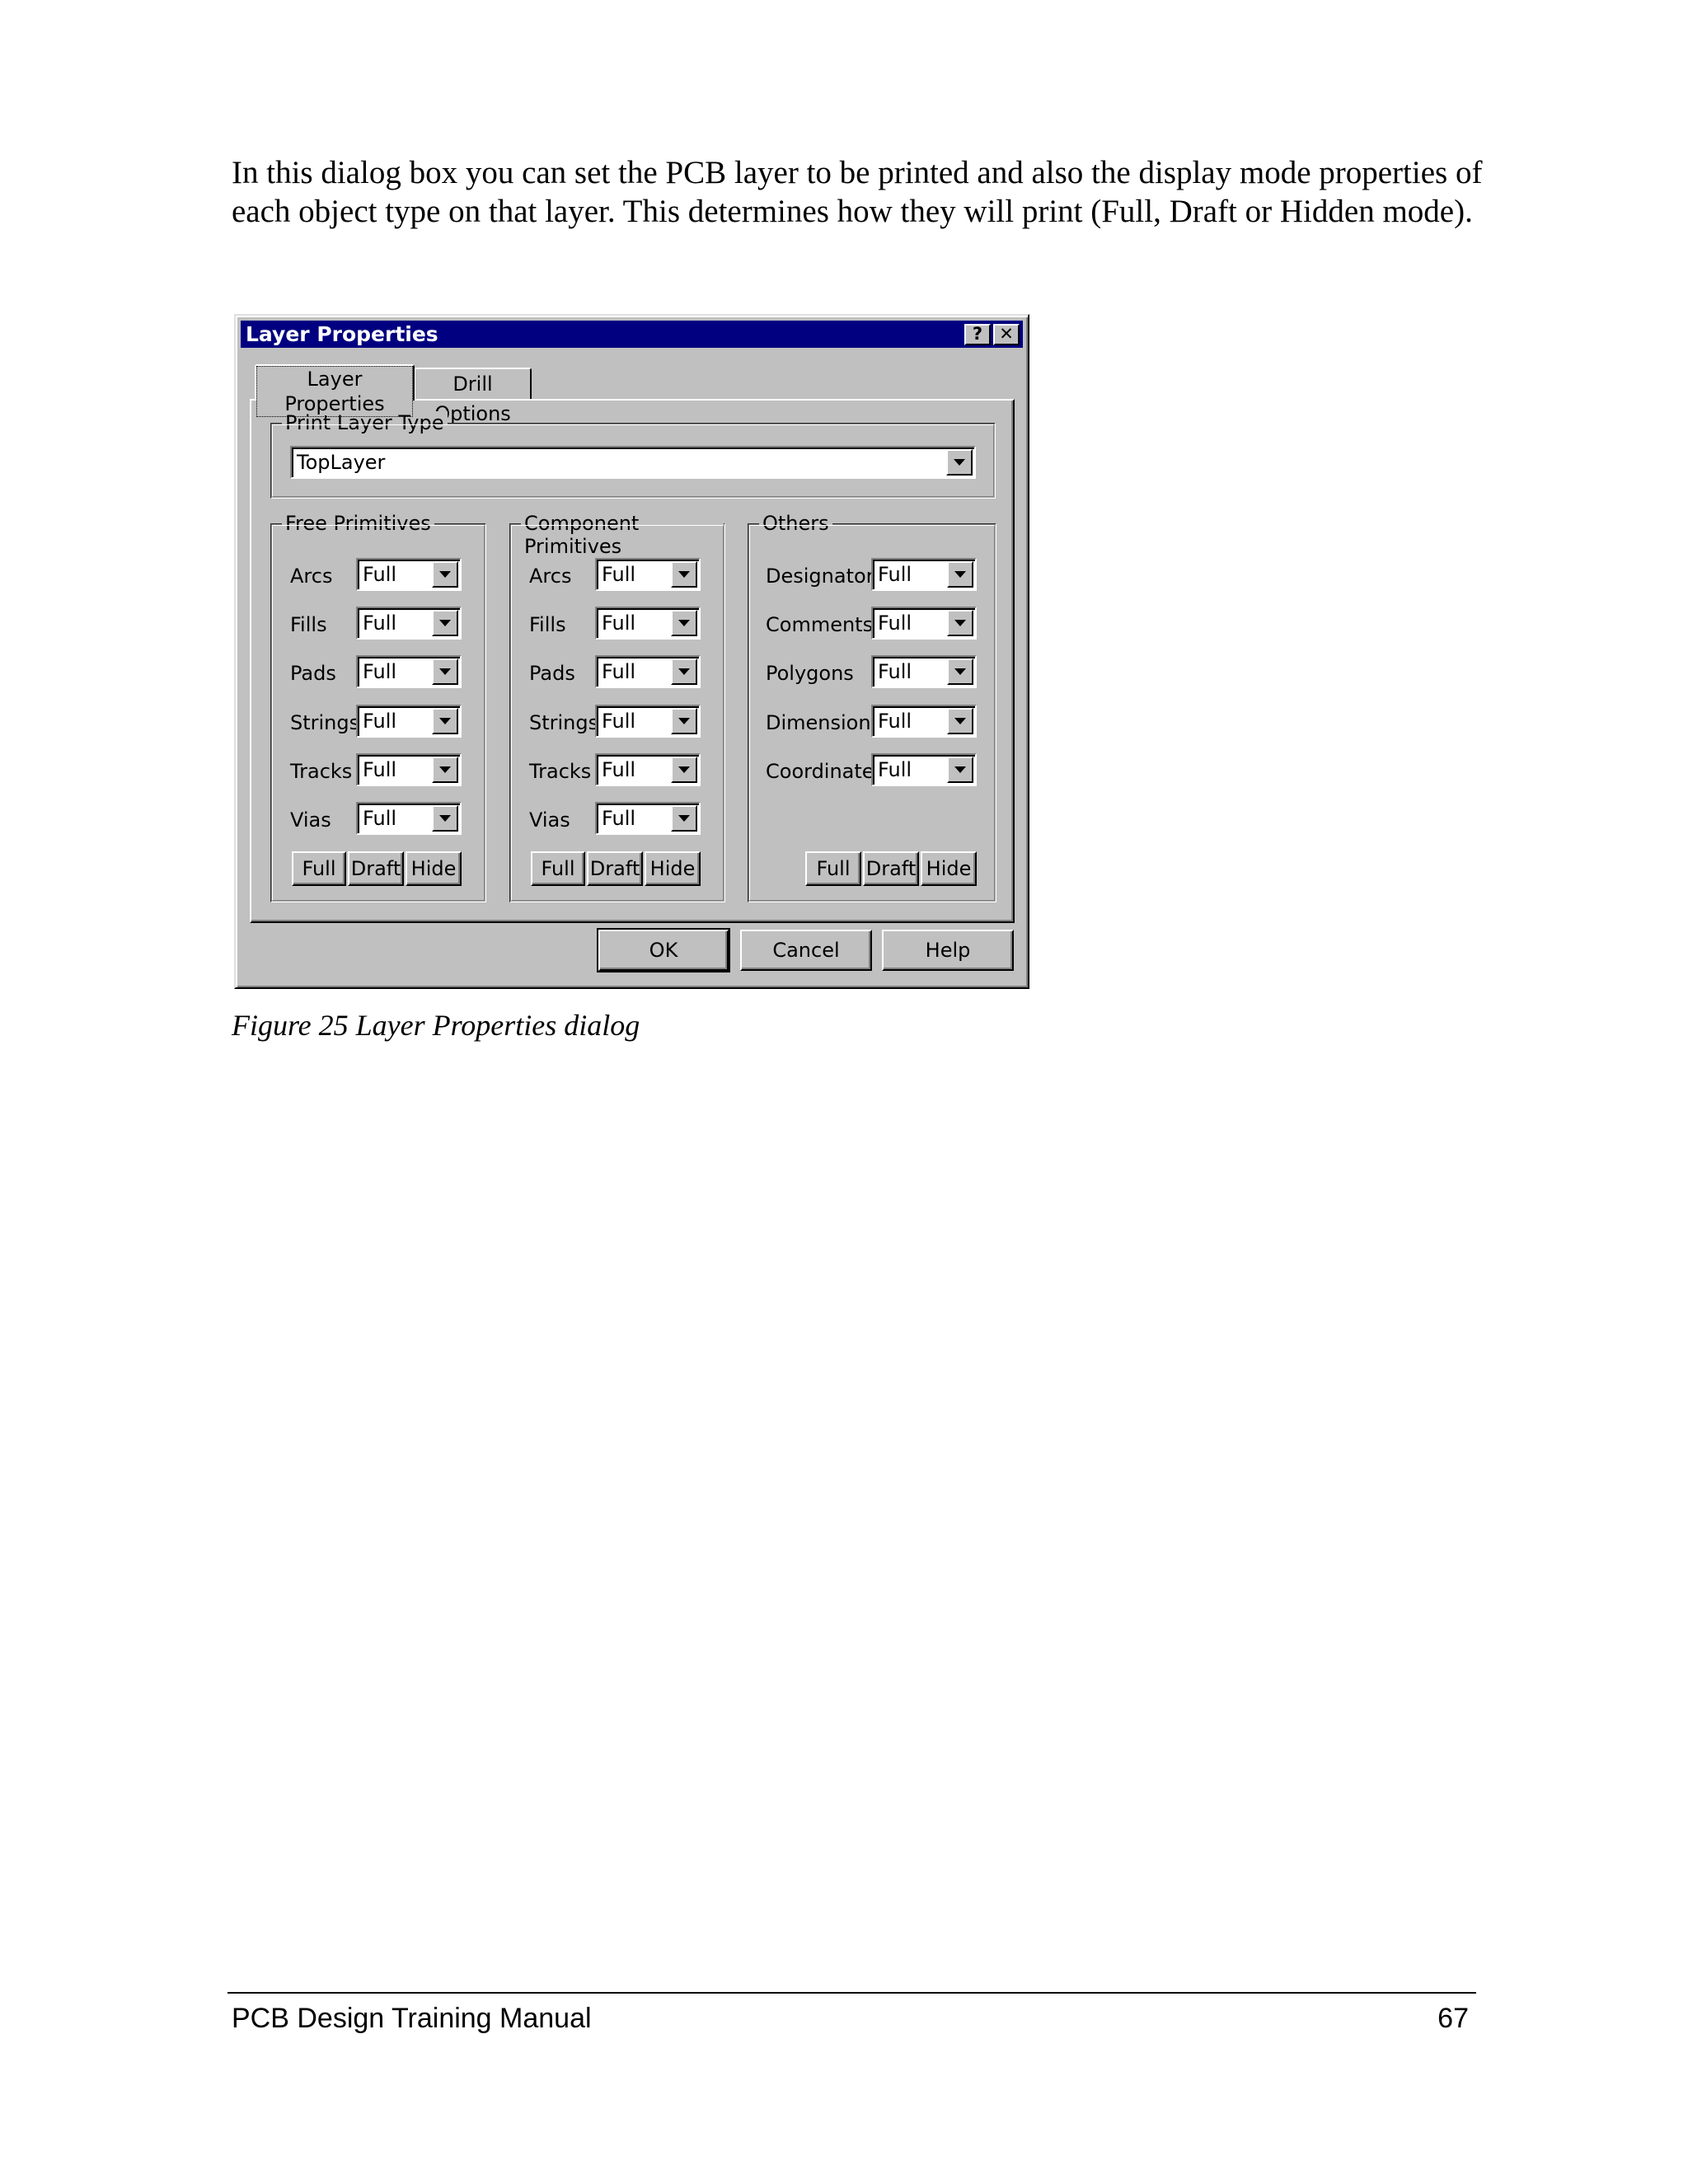  I want to click on component-draft-button: Draft, so click(615, 868).